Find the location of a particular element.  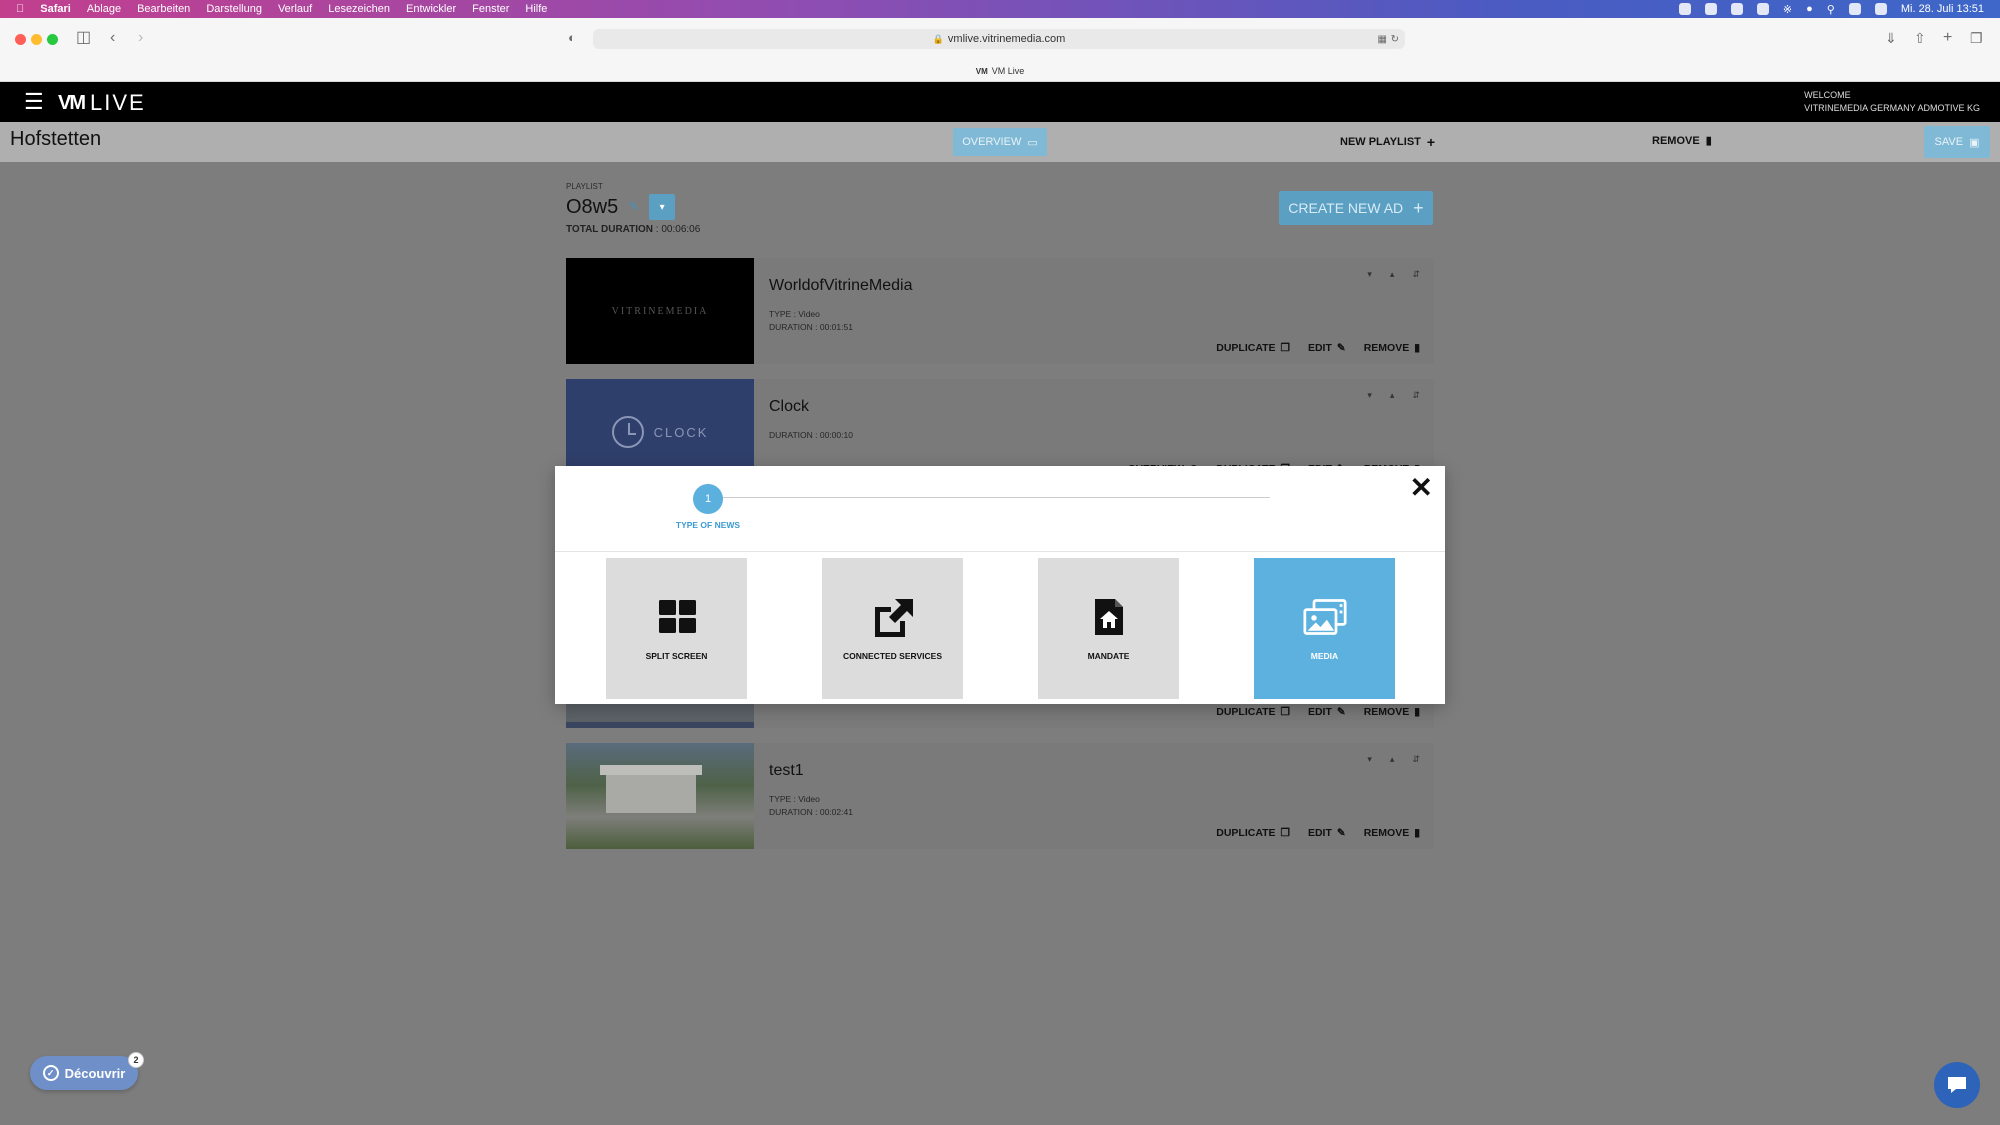

zoom-window-button is located at coordinates (52, 39).